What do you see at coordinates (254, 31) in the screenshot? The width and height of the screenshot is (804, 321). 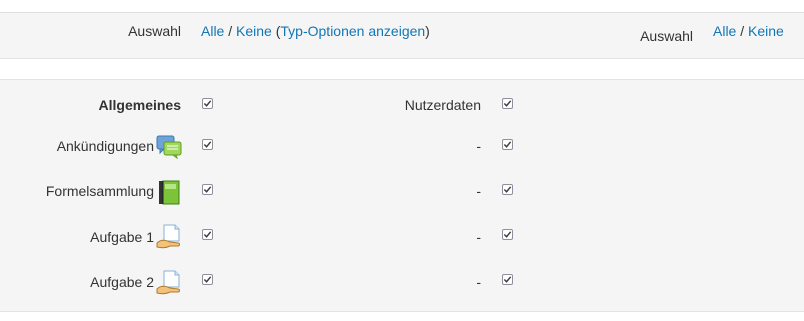 I see `select-none-link-left: Keine` at bounding box center [254, 31].